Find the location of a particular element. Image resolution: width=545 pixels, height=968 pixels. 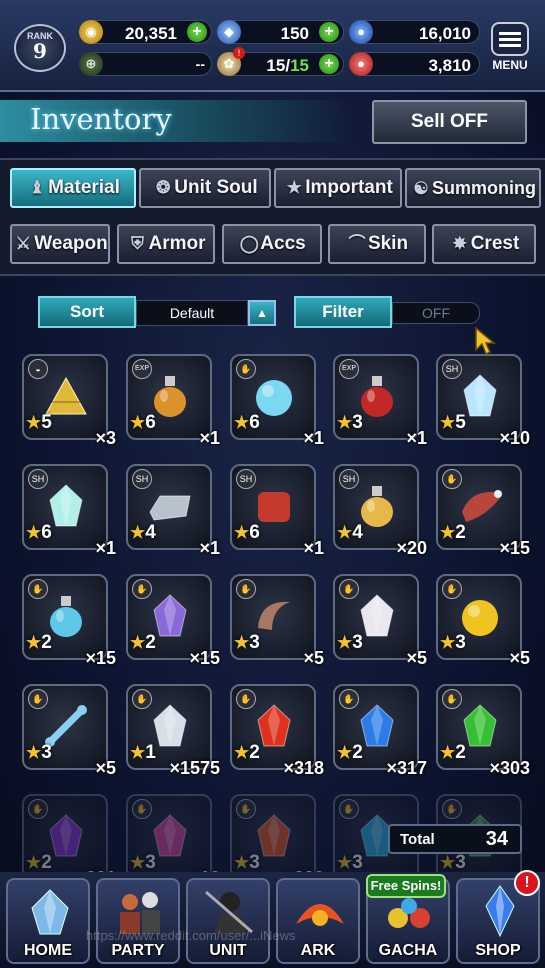

nav-home: HOME is located at coordinates (48, 921).